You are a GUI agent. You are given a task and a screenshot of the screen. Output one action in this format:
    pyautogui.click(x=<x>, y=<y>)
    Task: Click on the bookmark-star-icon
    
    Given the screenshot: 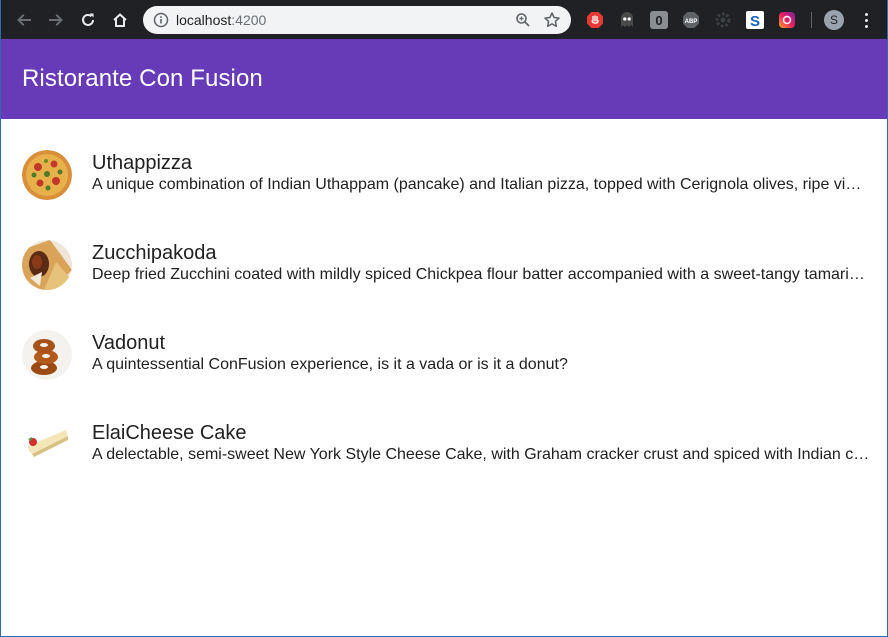 What is the action you would take?
    pyautogui.click(x=552, y=20)
    